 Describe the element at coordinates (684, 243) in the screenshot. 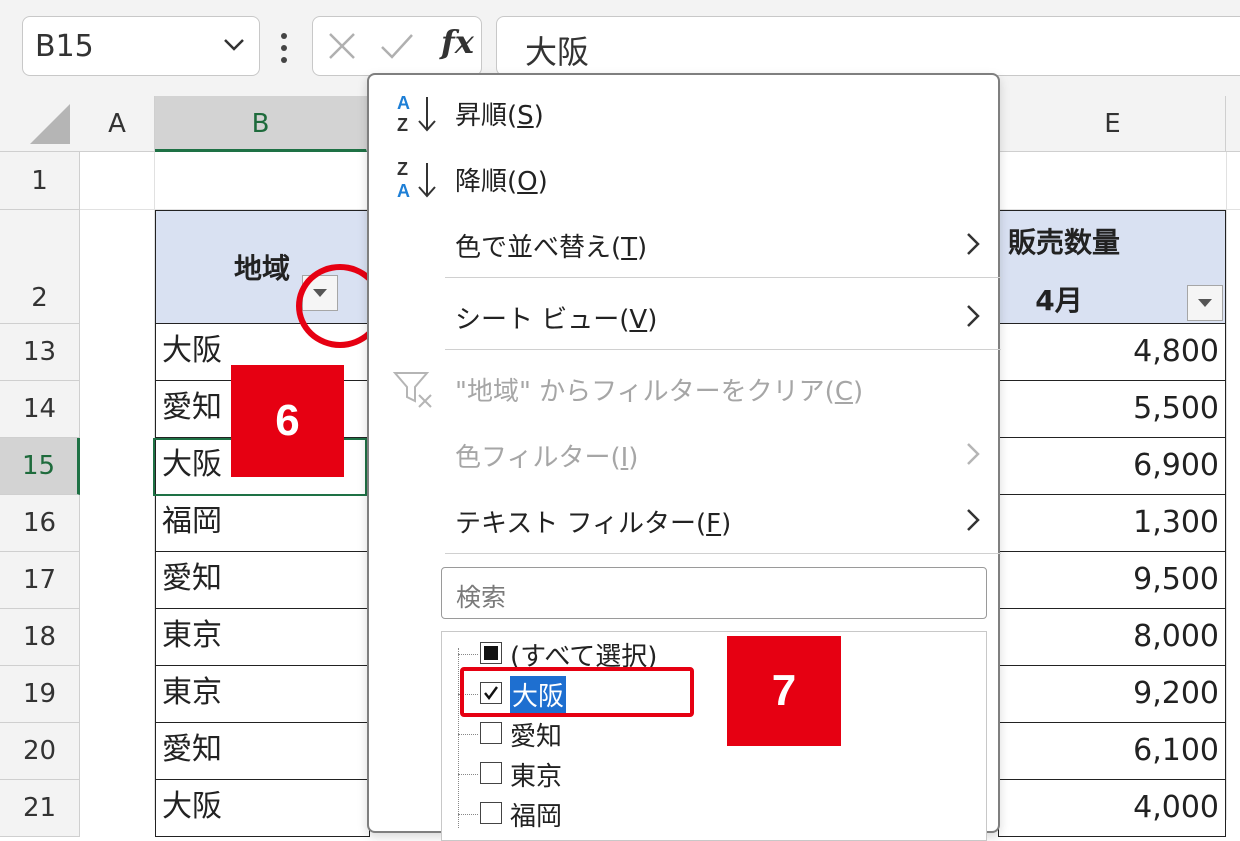

I see `menu-item-sort-by-color: 色で並べ替え(T)` at that location.